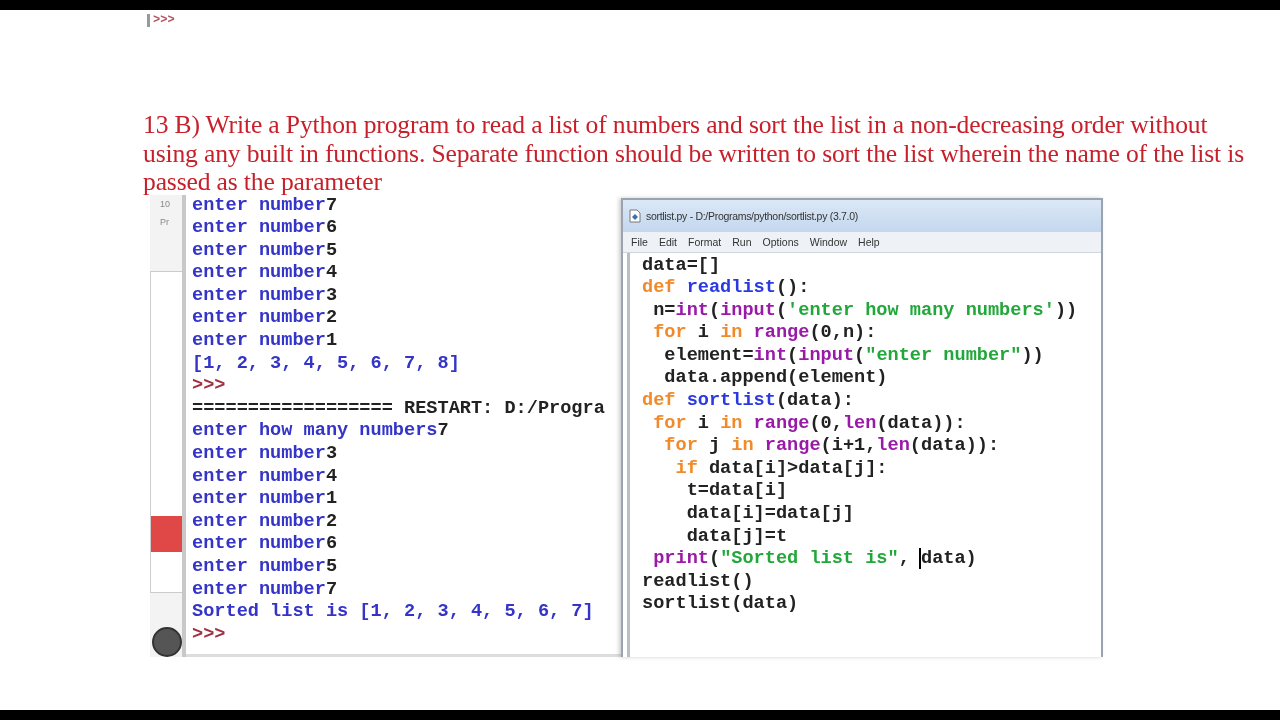  What do you see at coordinates (164, 20) in the screenshot?
I see `shell-prompt: >>>` at bounding box center [164, 20].